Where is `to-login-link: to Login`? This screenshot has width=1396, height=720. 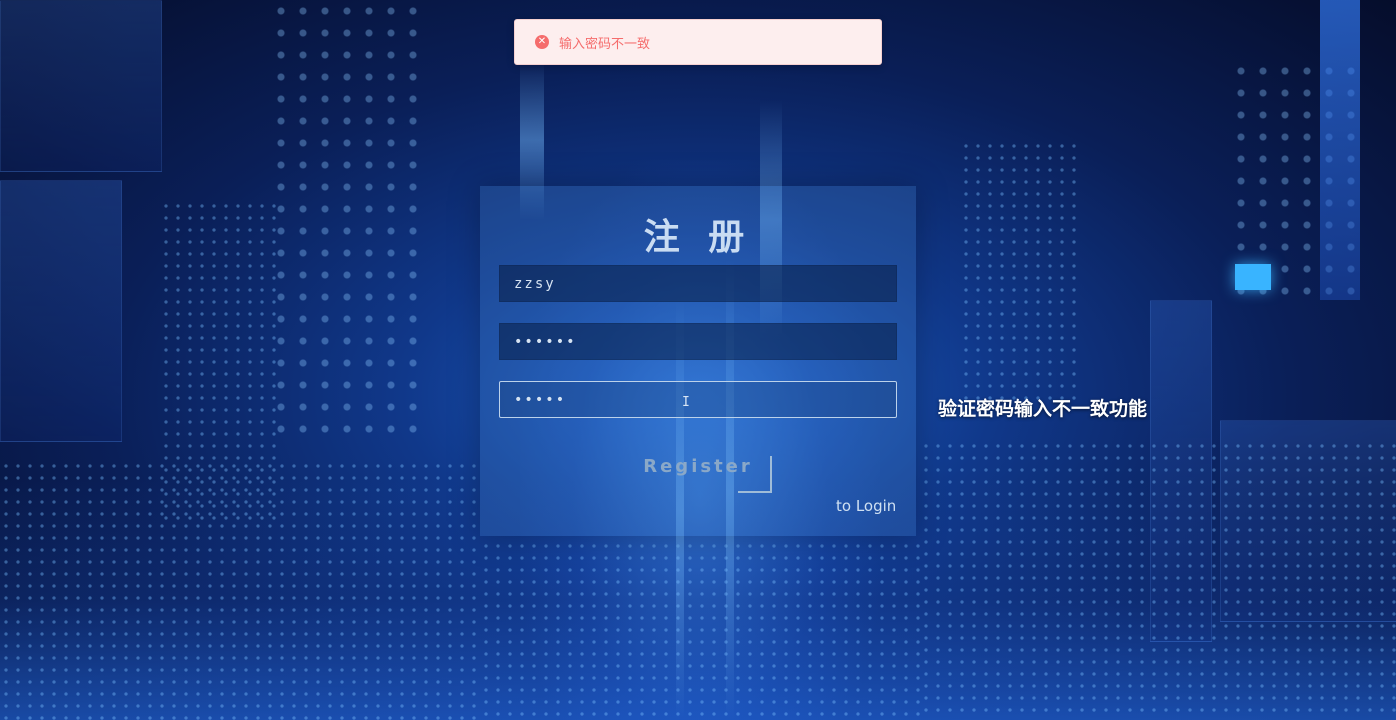 to-login-link: to Login is located at coordinates (866, 506).